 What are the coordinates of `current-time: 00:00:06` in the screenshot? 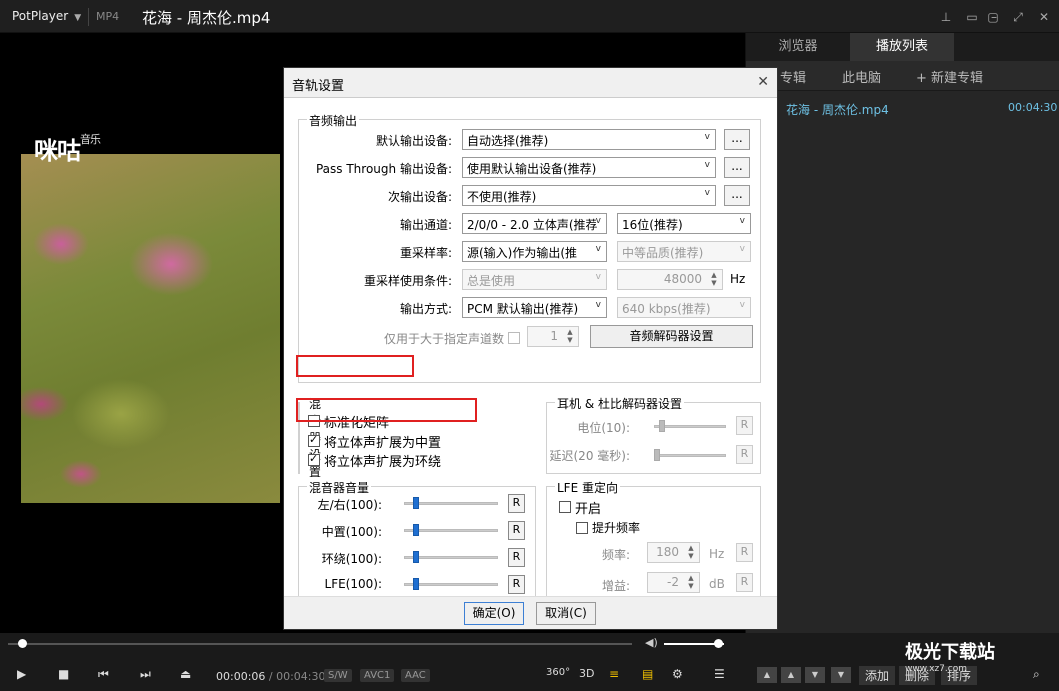 It's located at (241, 676).